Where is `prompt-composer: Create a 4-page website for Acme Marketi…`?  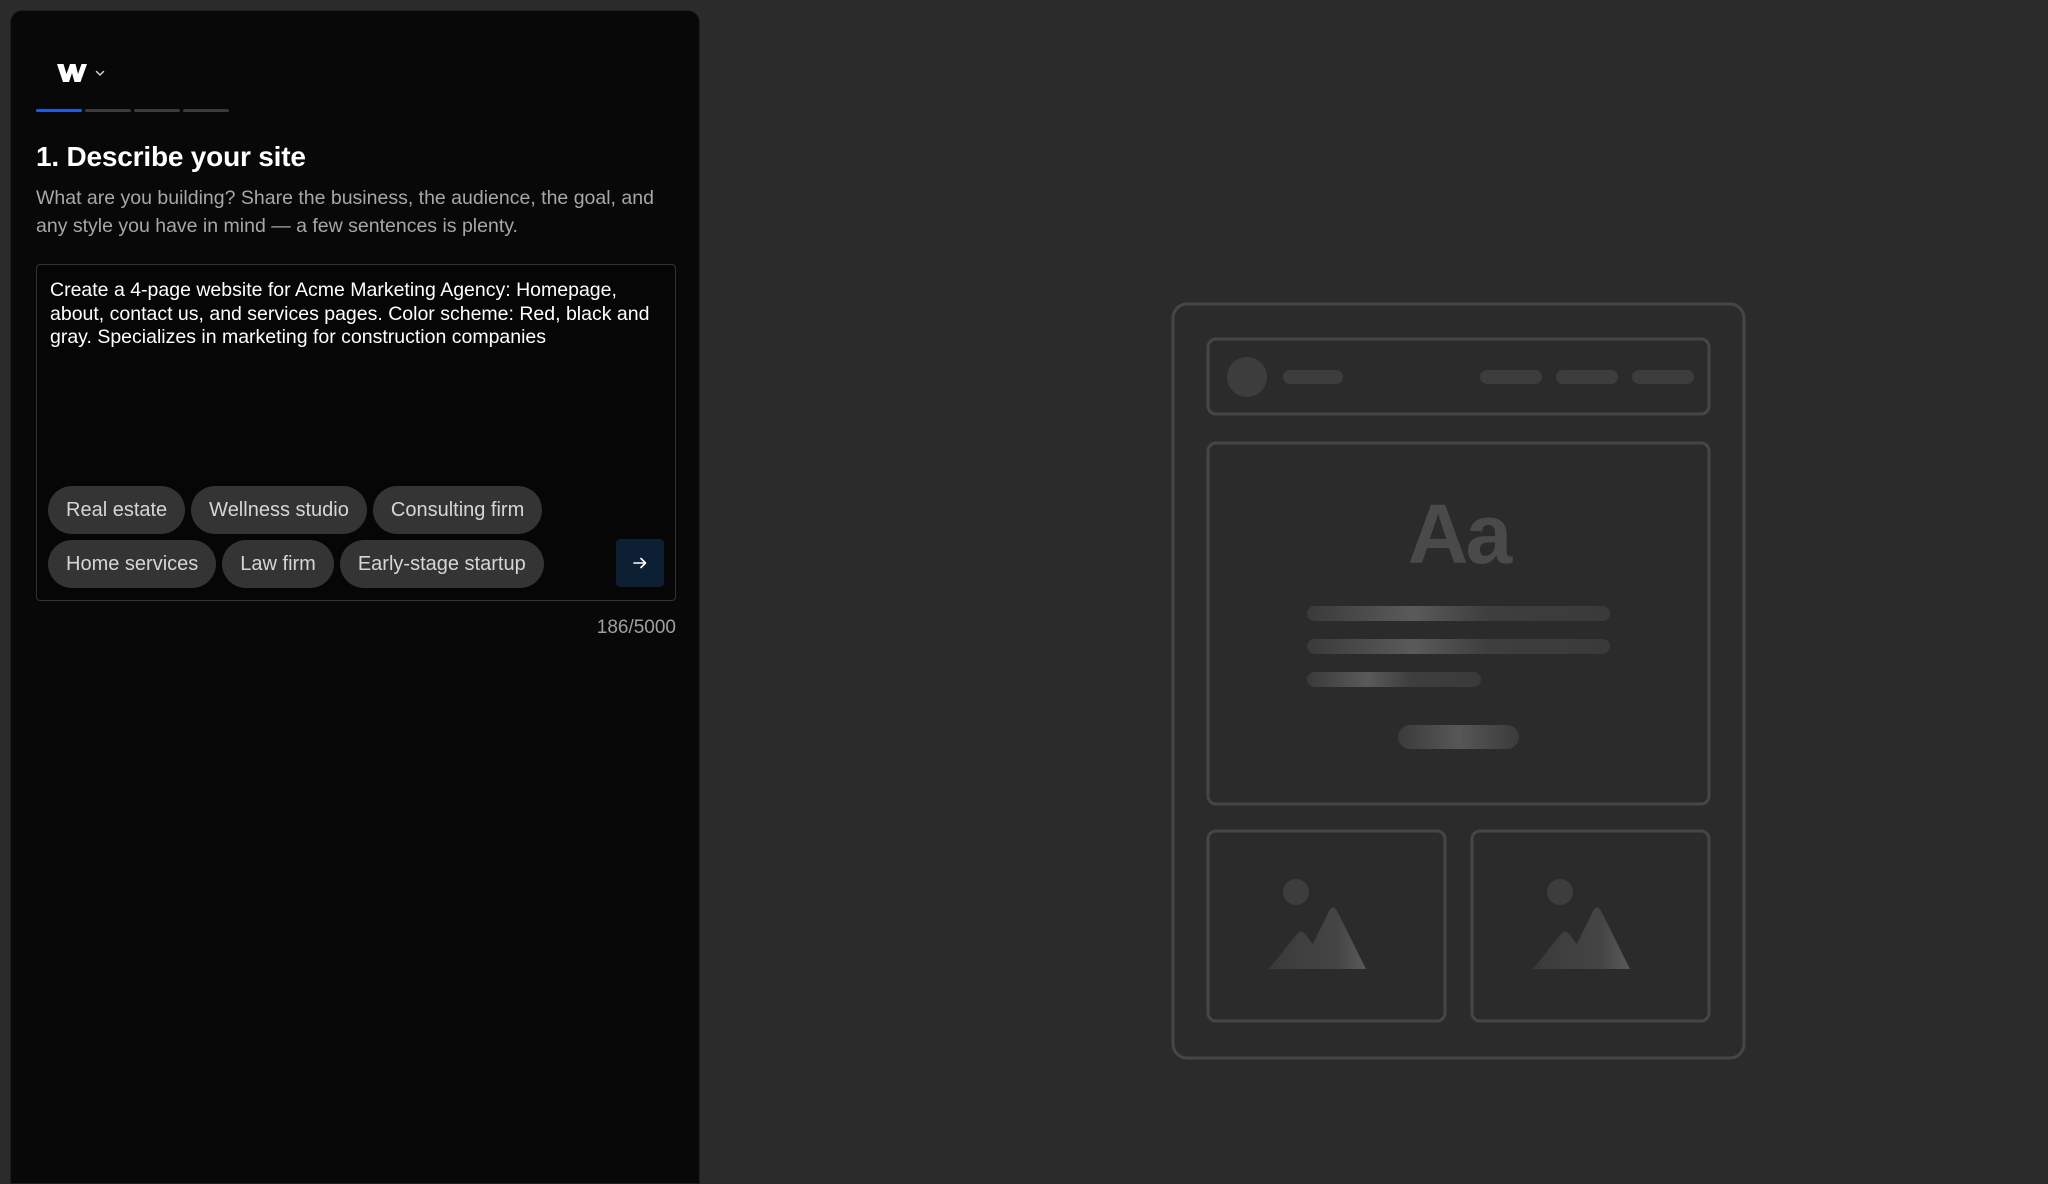
prompt-composer: Create a 4-page website for Acme Marketi… is located at coordinates (356, 432).